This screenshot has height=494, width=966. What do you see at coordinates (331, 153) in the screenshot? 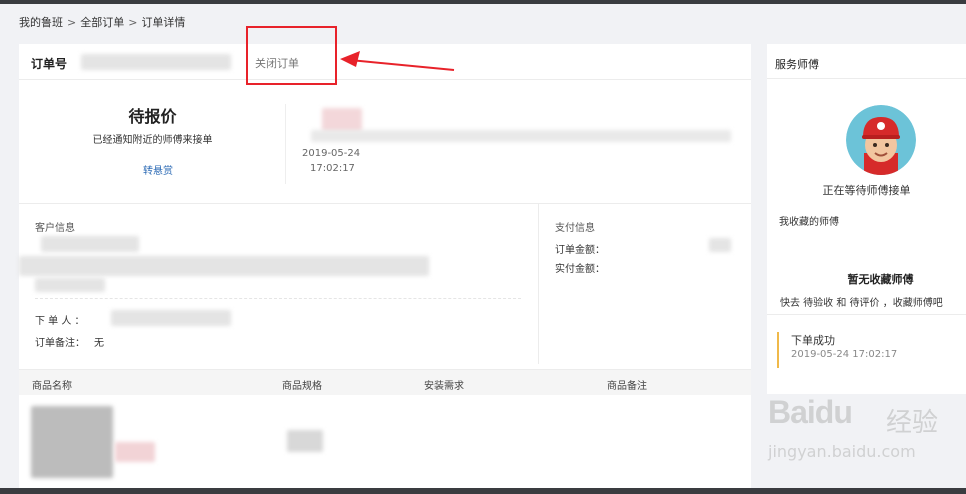
I see `status-date: 2019-05-24` at bounding box center [331, 153].